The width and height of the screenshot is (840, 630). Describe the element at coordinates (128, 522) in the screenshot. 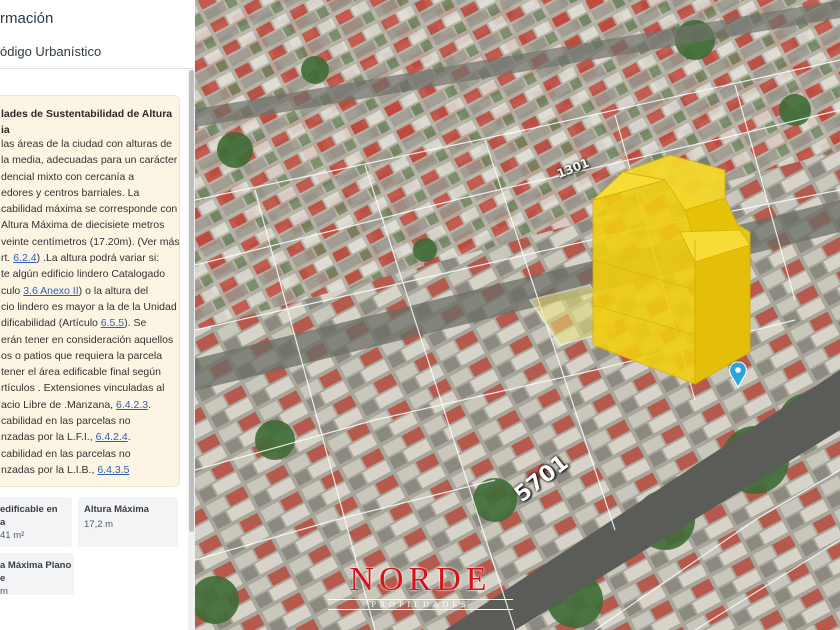

I see `card-altura-maxima: Altura Máxima 17,2 m` at that location.